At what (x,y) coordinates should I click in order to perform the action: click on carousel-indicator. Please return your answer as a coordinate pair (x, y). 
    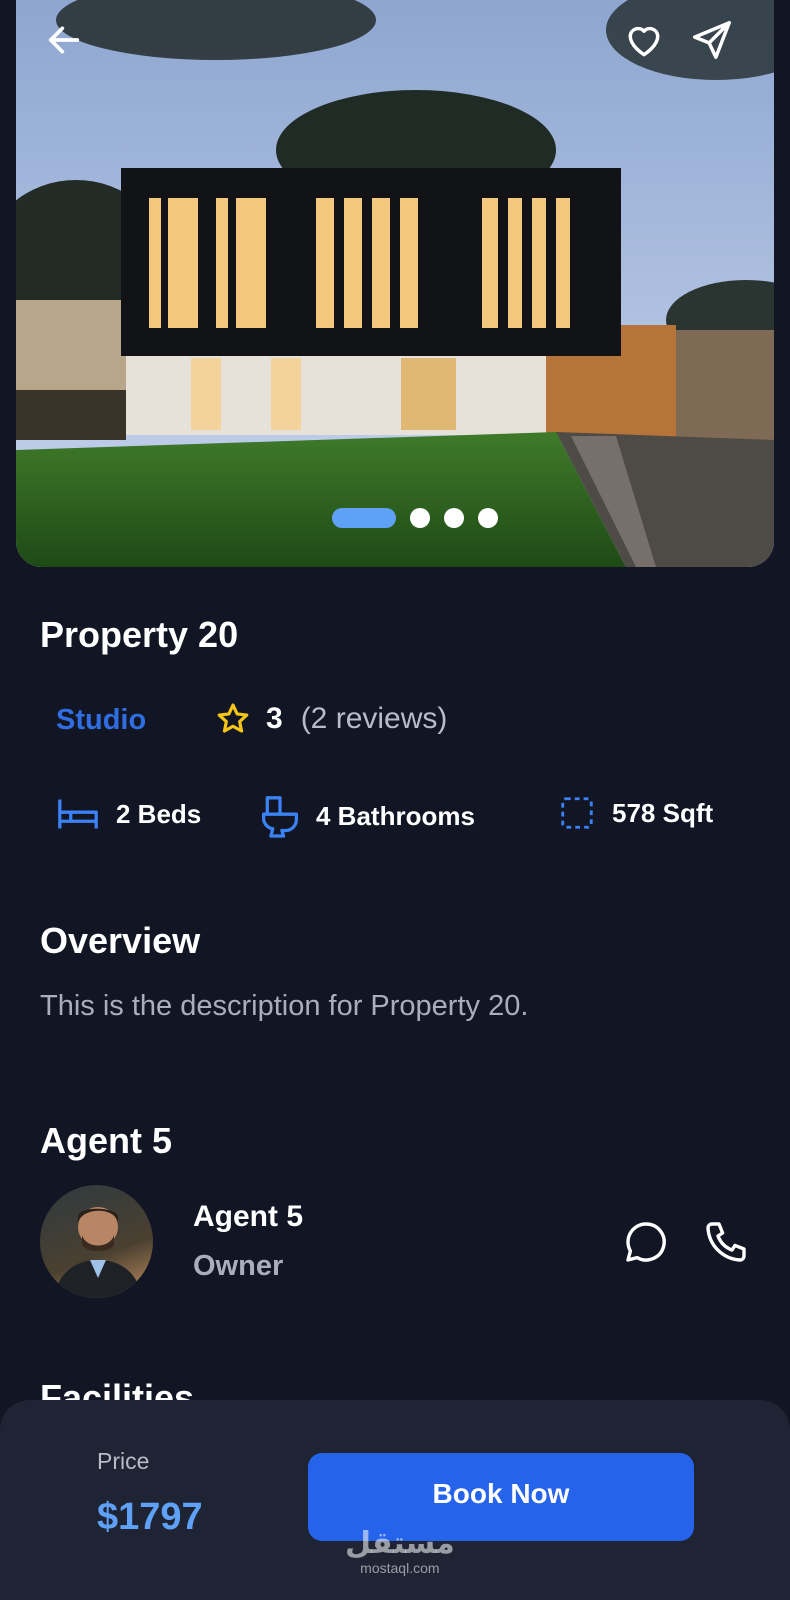
    Looking at the image, I should click on (395, 518).